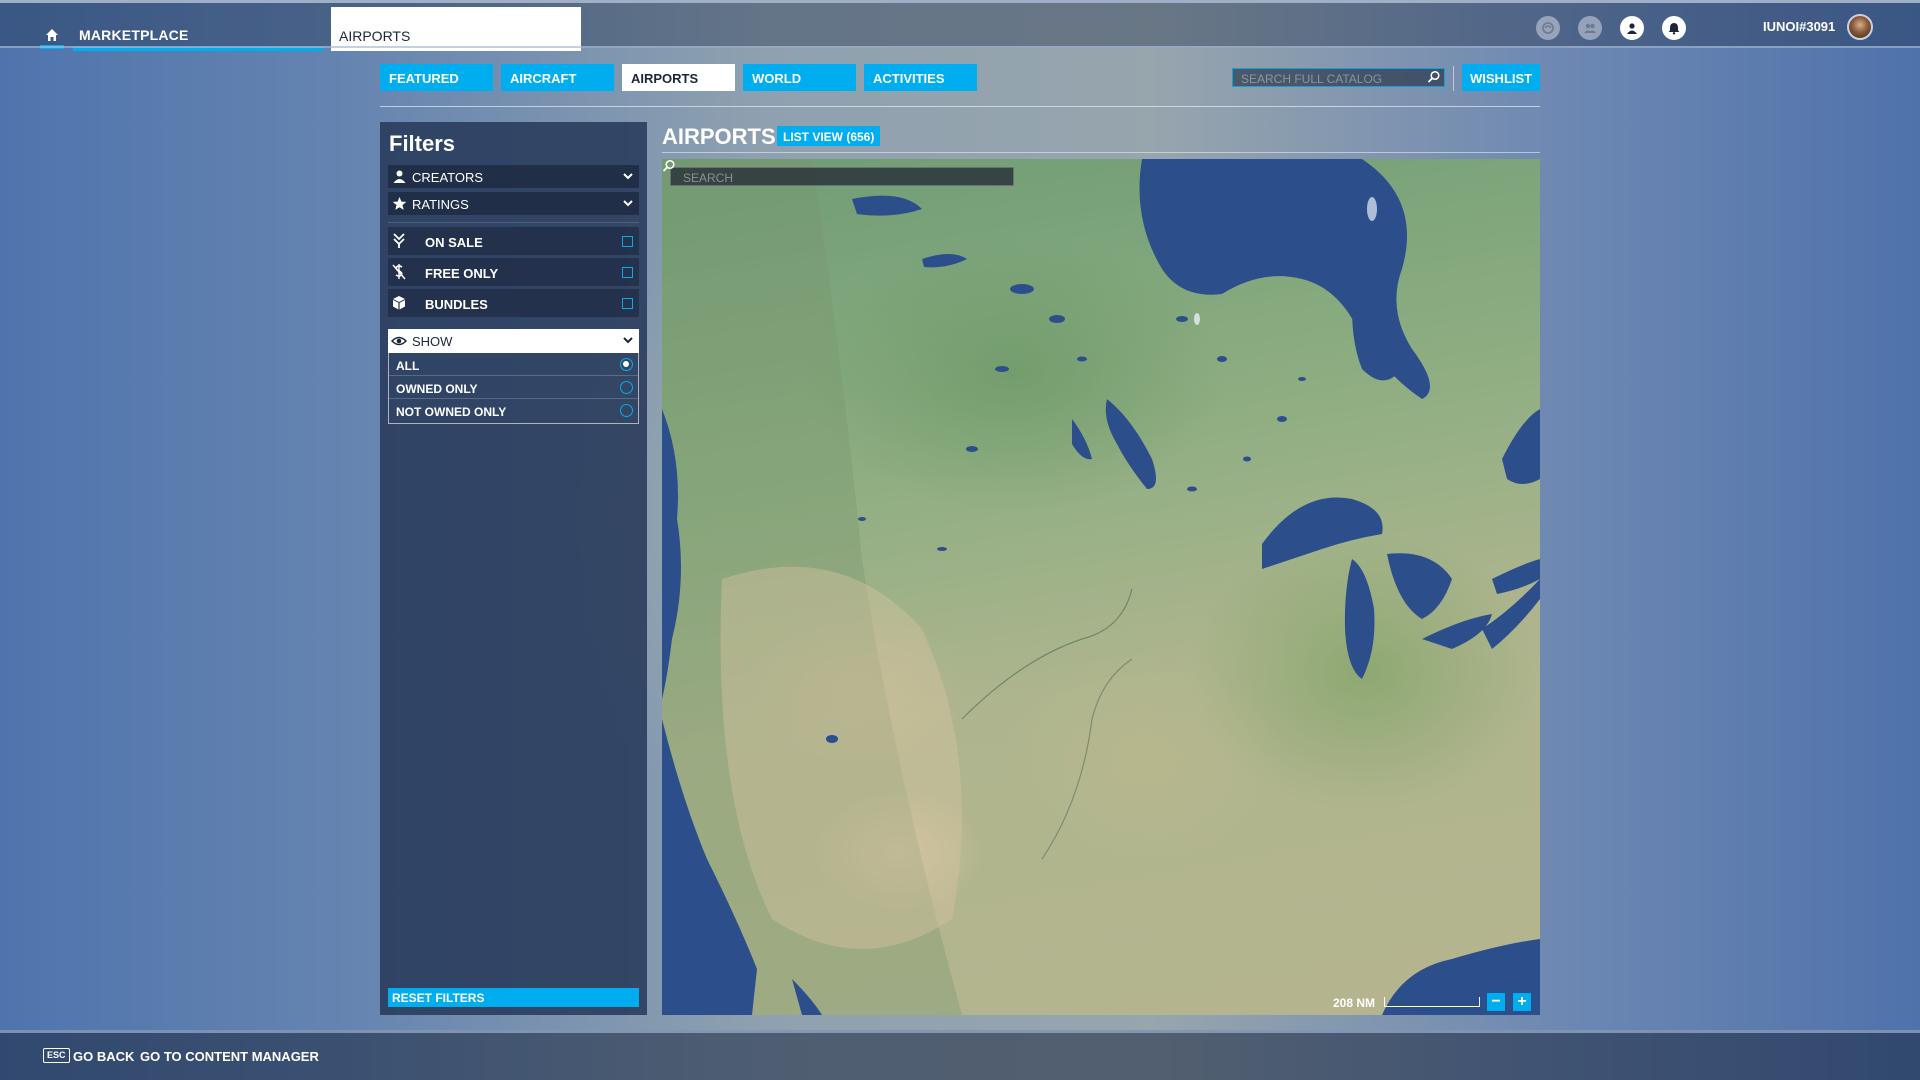 This screenshot has height=1080, width=1920. I want to click on go-back-button: GO BACK, so click(103, 1056).